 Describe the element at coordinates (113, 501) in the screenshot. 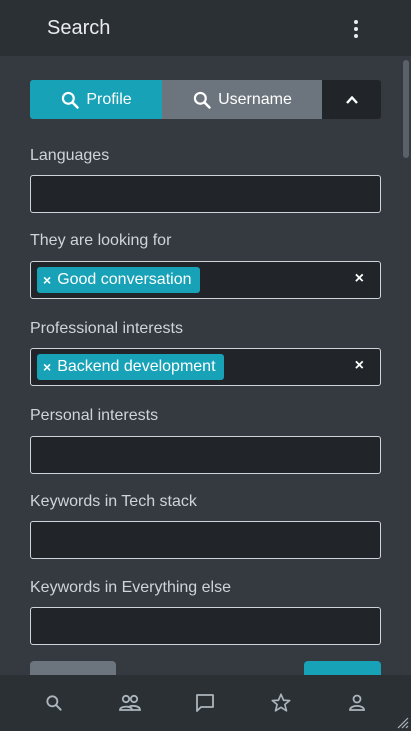

I see `tech-stack-label: Keywords in Tech stack` at that location.